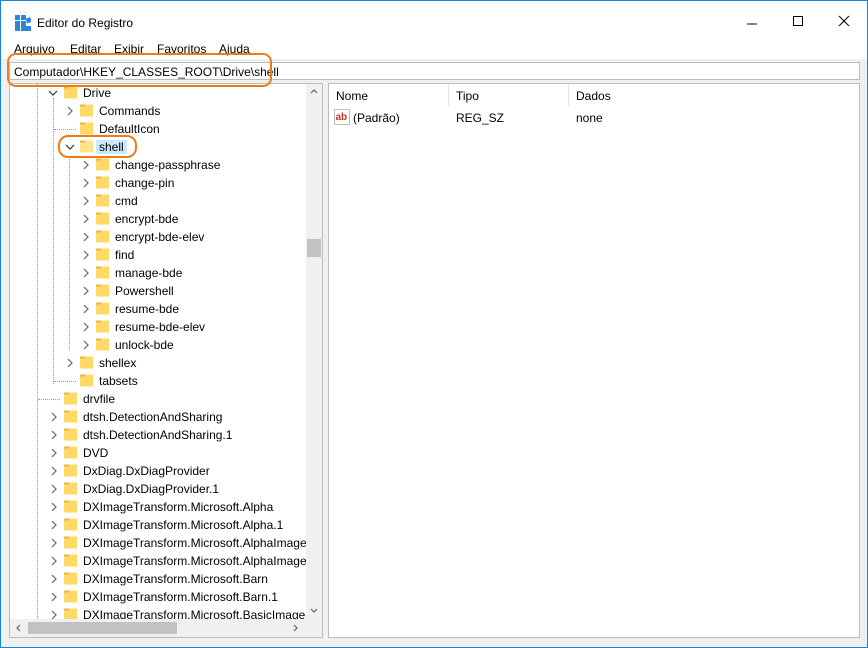 This screenshot has height=648, width=868. Describe the element at coordinates (158, 147) in the screenshot. I see `tree-item-shell: shell` at that location.